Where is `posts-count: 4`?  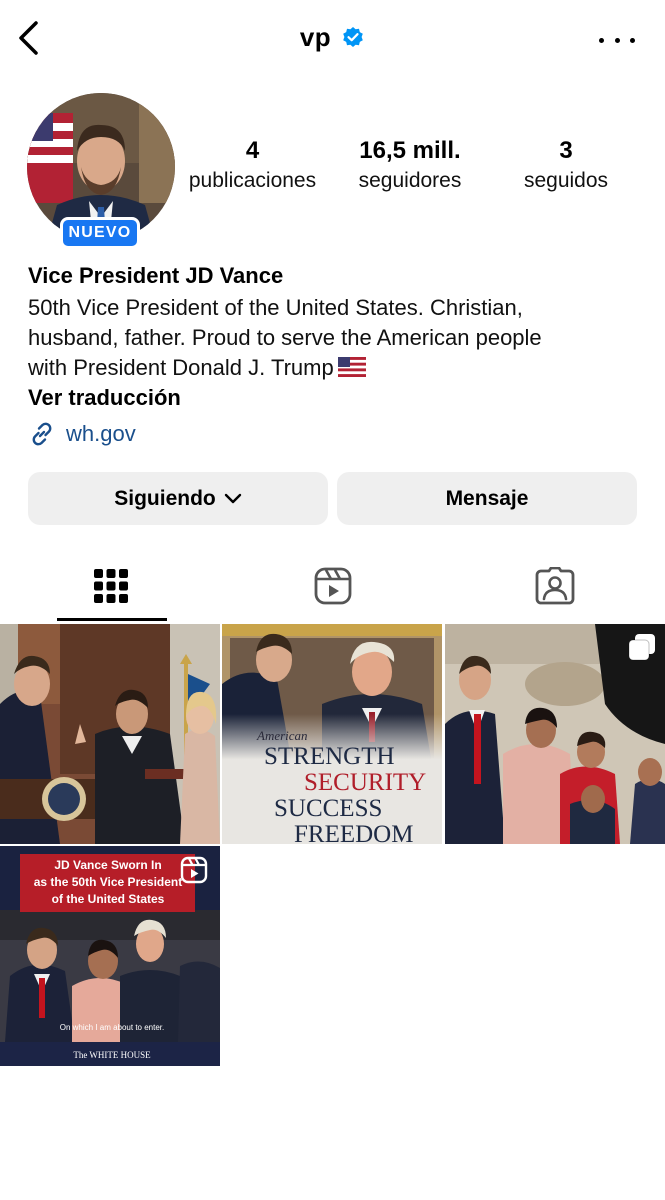 posts-count: 4 is located at coordinates (252, 150).